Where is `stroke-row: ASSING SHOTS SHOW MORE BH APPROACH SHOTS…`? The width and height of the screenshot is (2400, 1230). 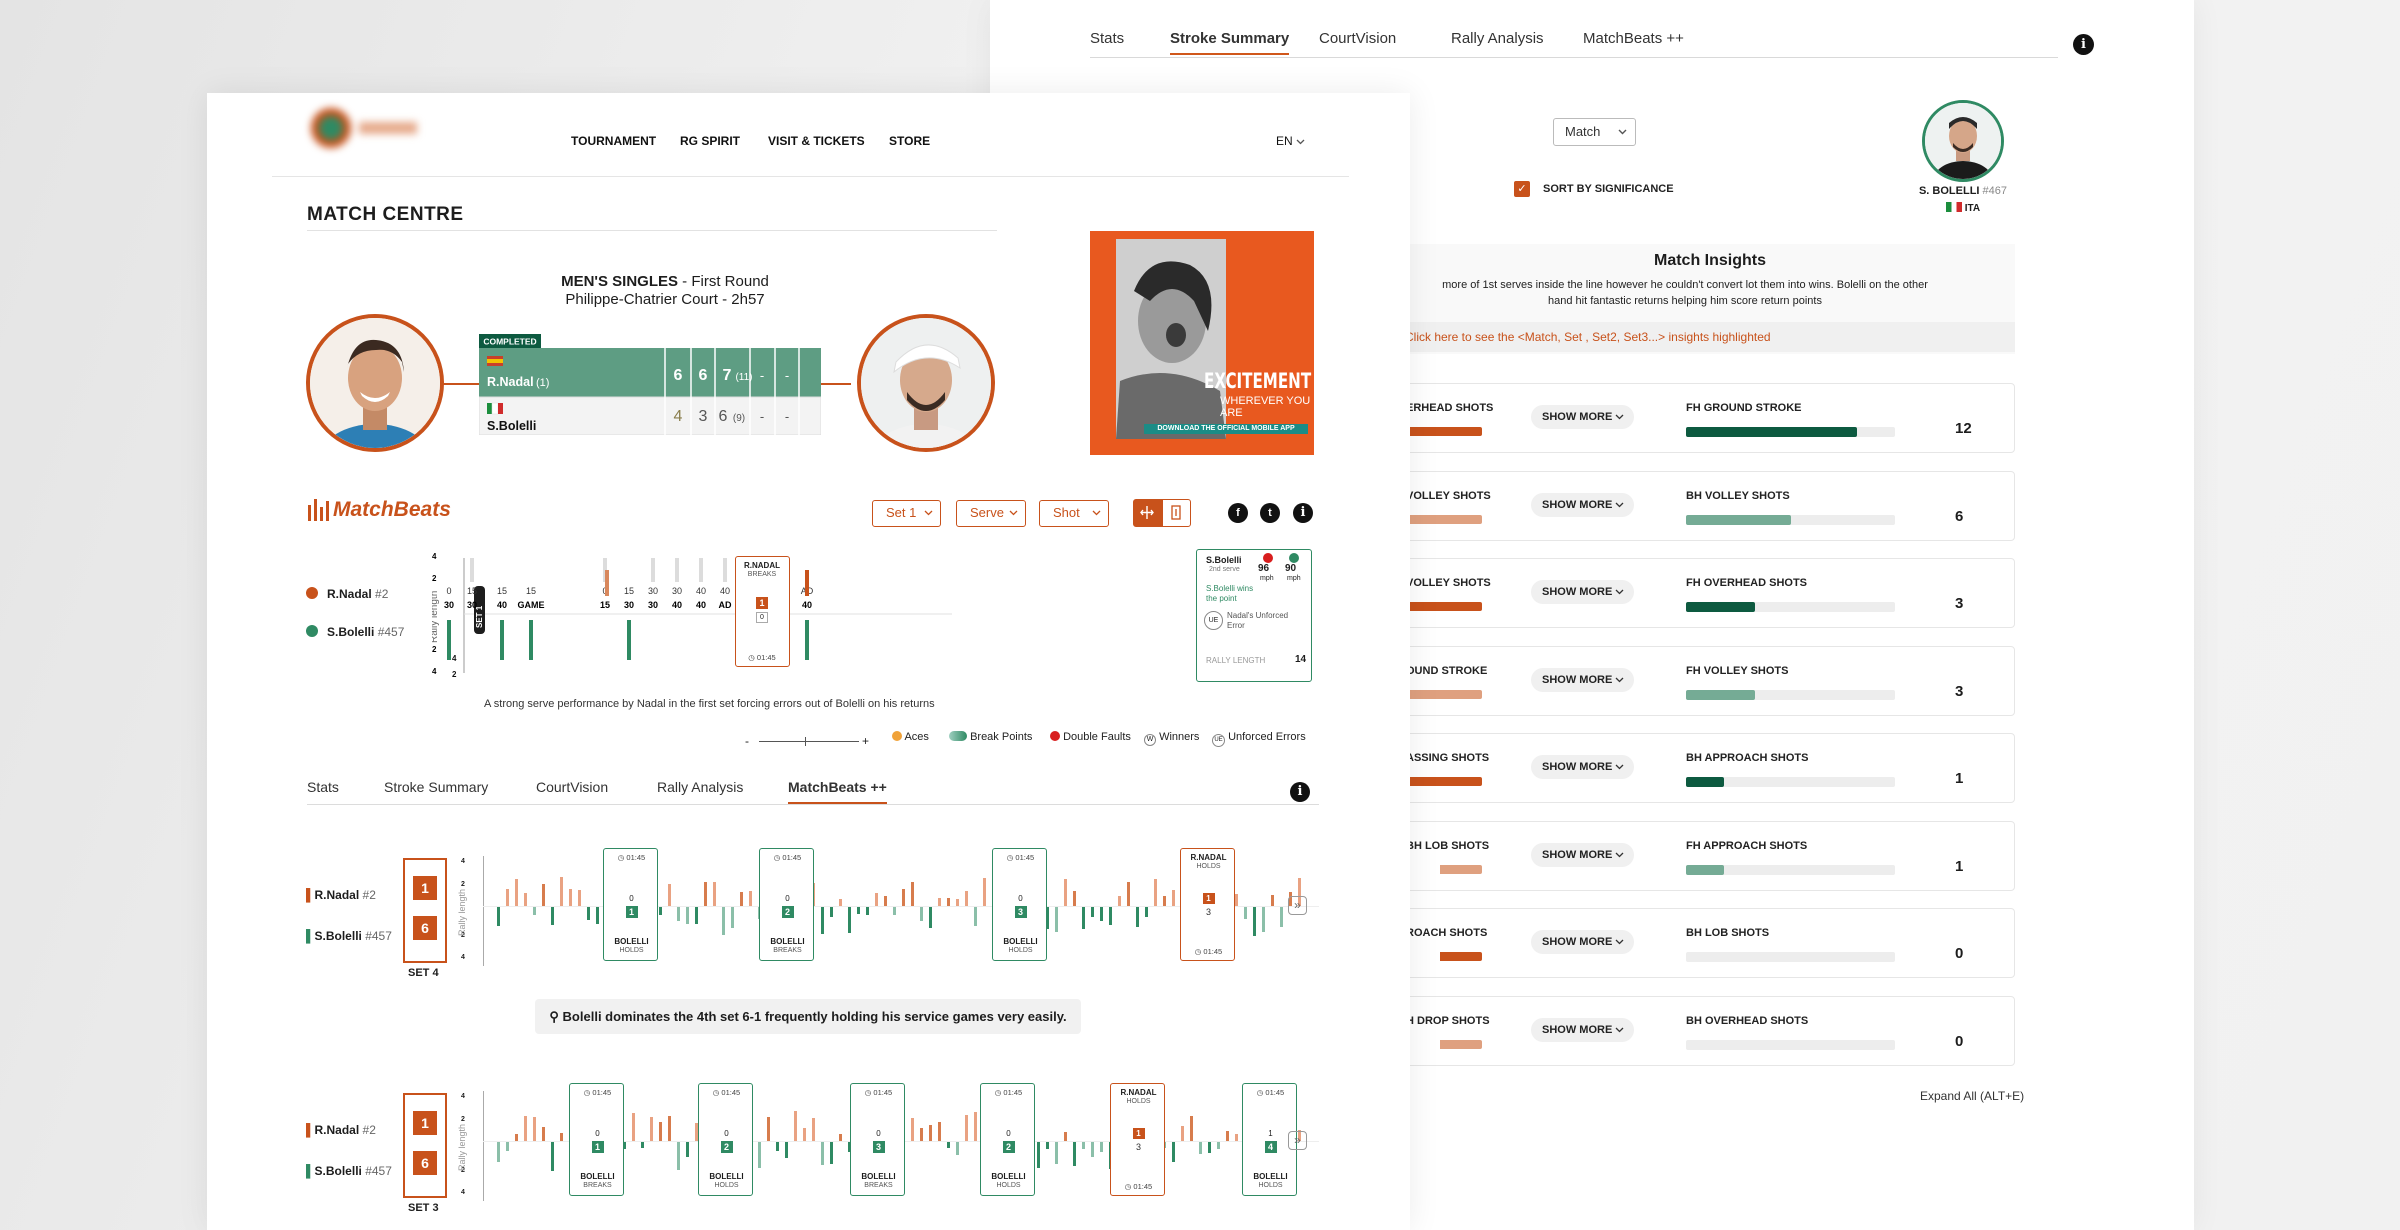
stroke-row: ASSING SHOTS SHOW MORE BH APPROACH SHOTS… is located at coordinates (1710, 768).